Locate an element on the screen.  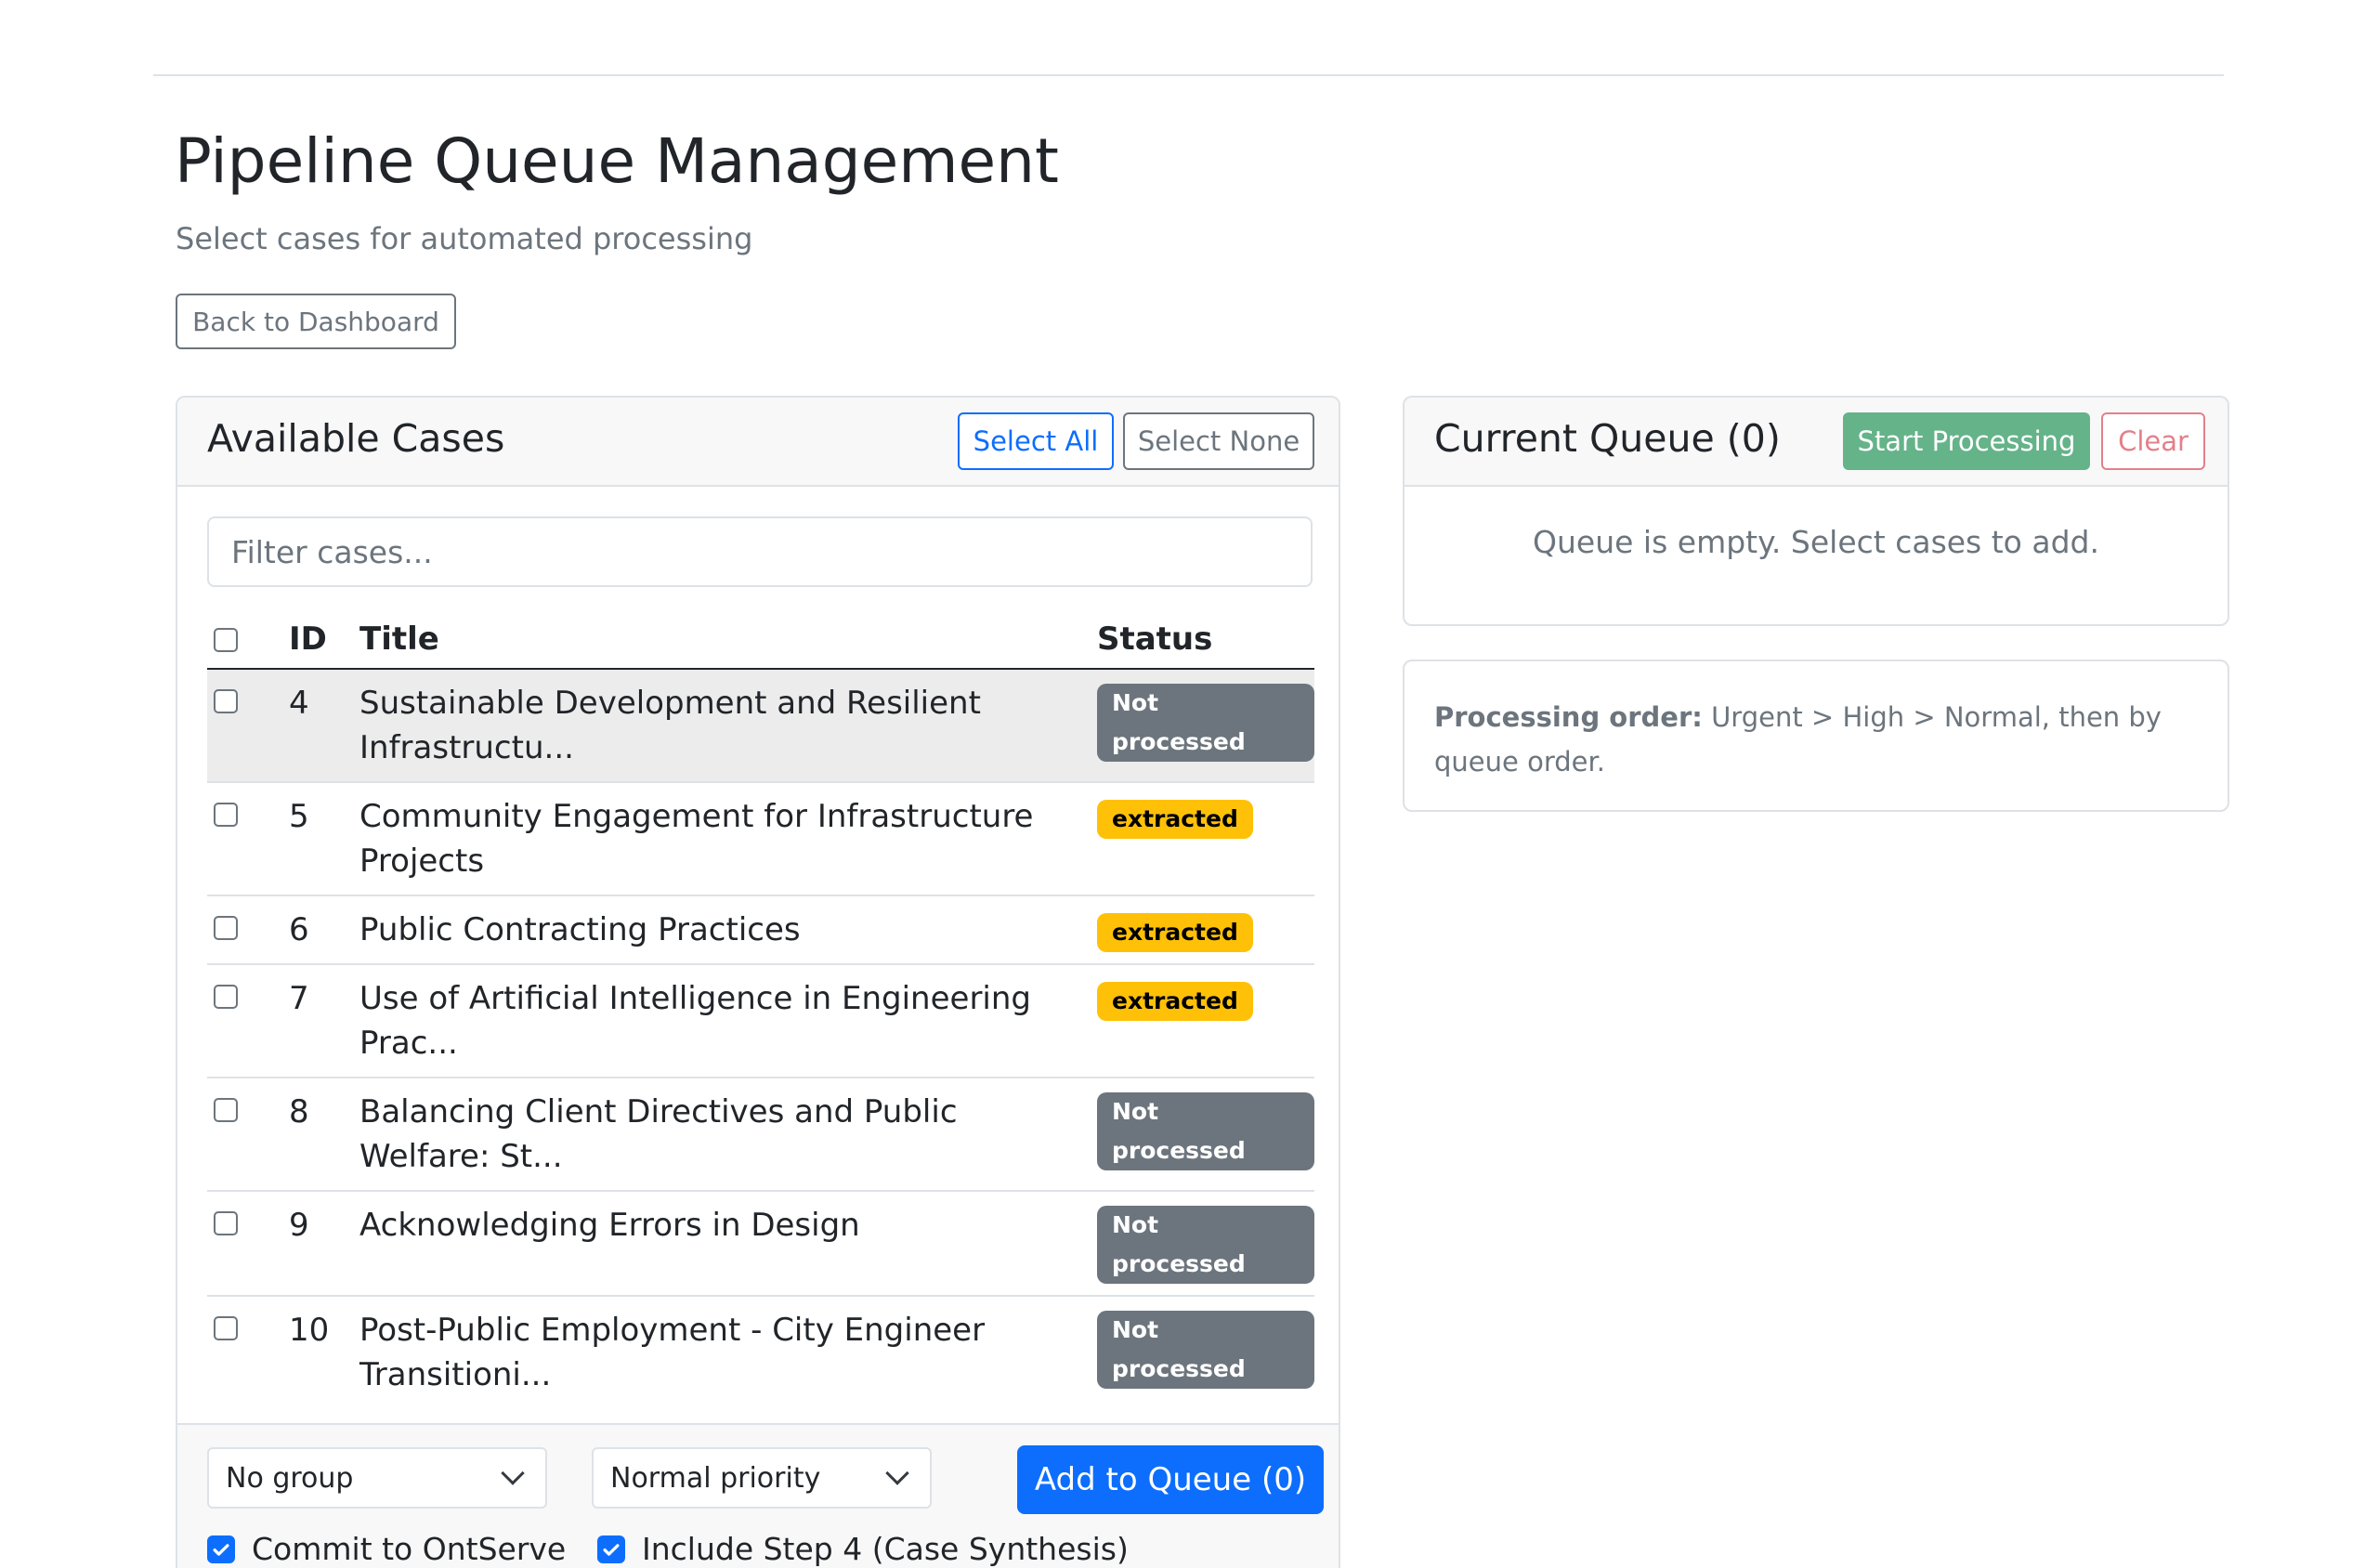
commit-to-ontserve-option: Commit to OntServe is located at coordinates (387, 1549).